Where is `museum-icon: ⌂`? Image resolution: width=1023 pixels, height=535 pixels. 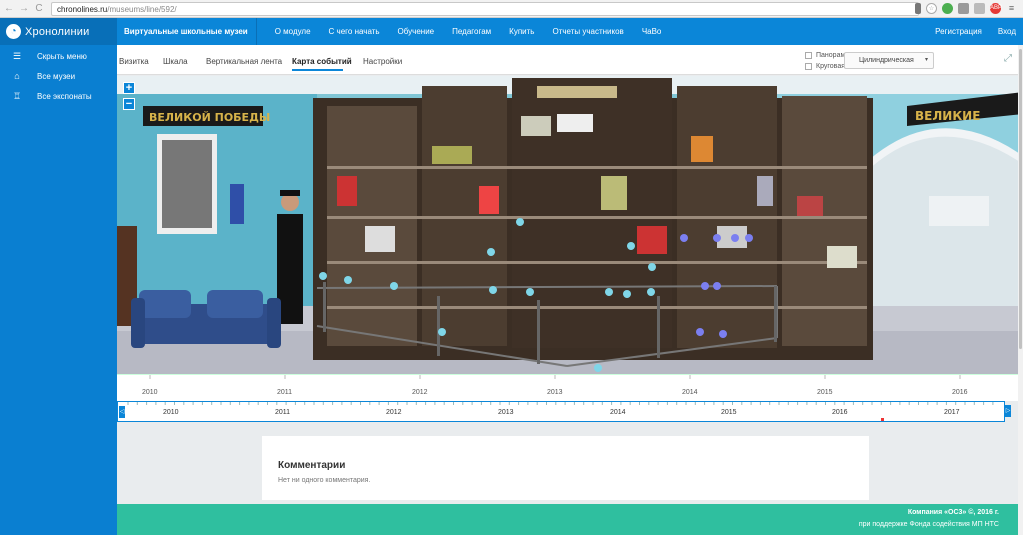
museum-icon: ⌂ is located at coordinates (17, 76).